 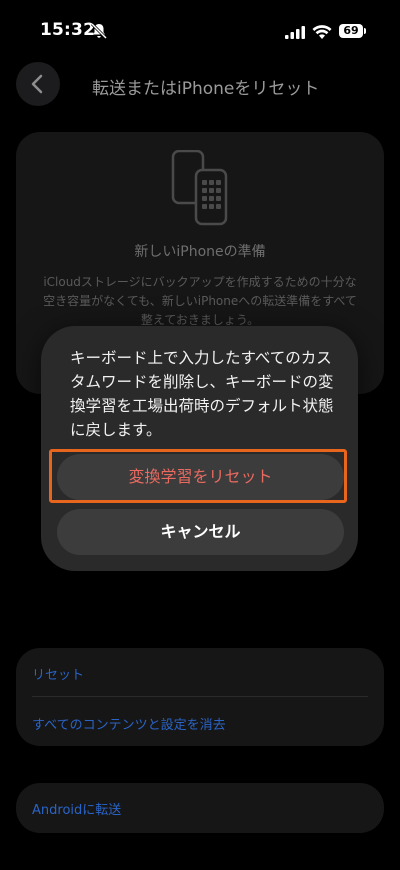 What do you see at coordinates (322, 32) in the screenshot?
I see `wifi-icon` at bounding box center [322, 32].